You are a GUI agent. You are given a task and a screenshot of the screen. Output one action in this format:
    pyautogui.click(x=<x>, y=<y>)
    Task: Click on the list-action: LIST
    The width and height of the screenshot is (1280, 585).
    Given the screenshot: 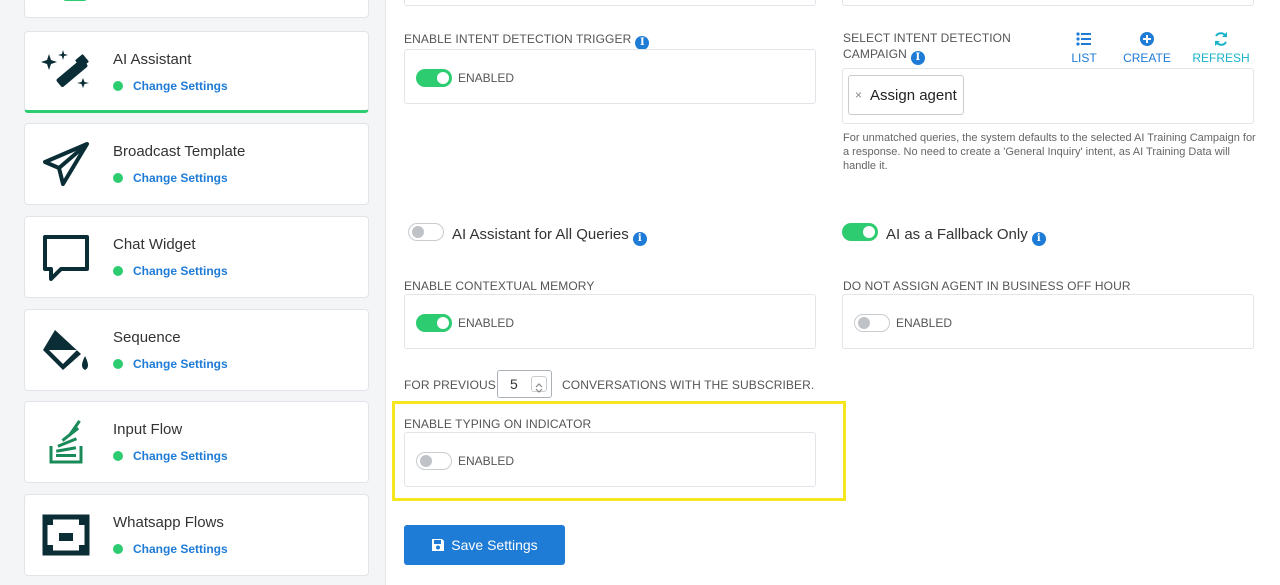 What is the action you would take?
    pyautogui.click(x=1084, y=48)
    